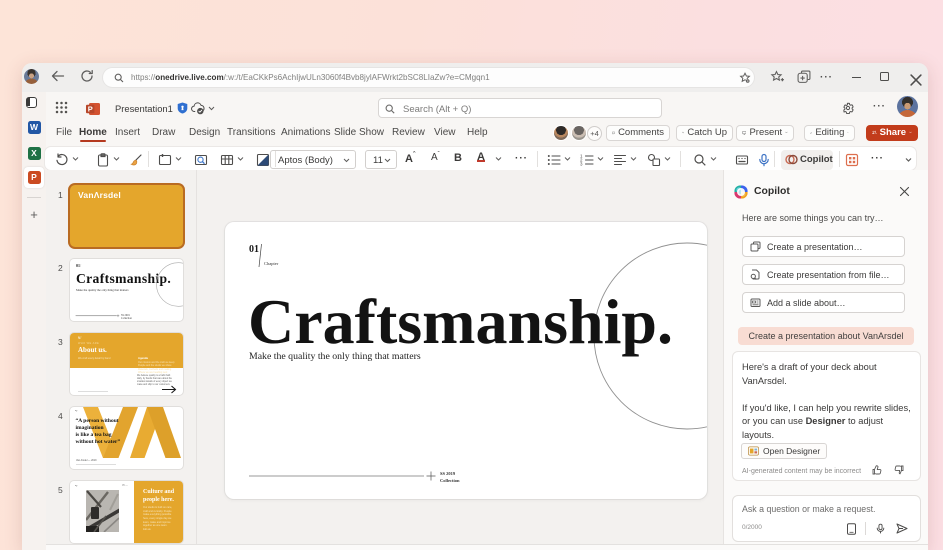 Image resolution: width=943 pixels, height=550 pixels. I want to click on svg-text: P, so click(90, 109).